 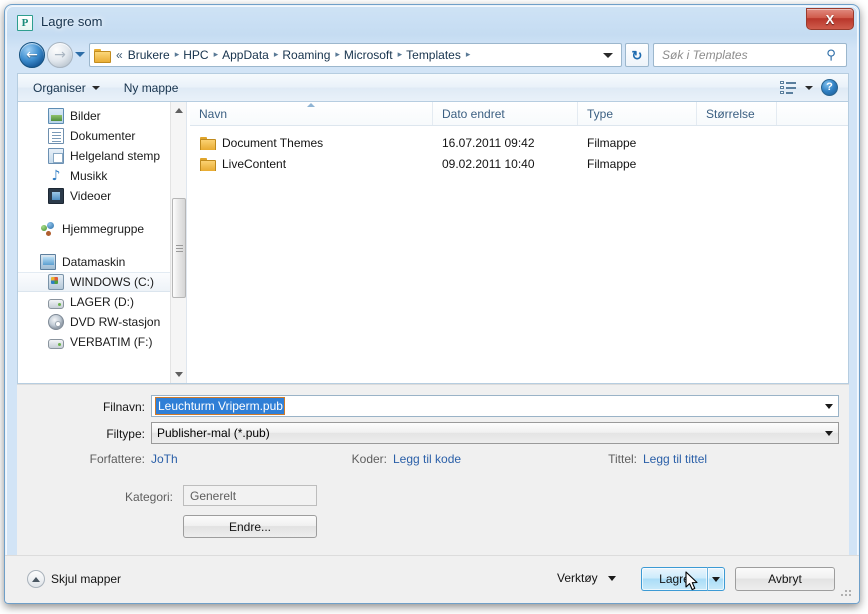 What do you see at coordinates (828, 433) in the screenshot?
I see `filetype-dropdown-icon` at bounding box center [828, 433].